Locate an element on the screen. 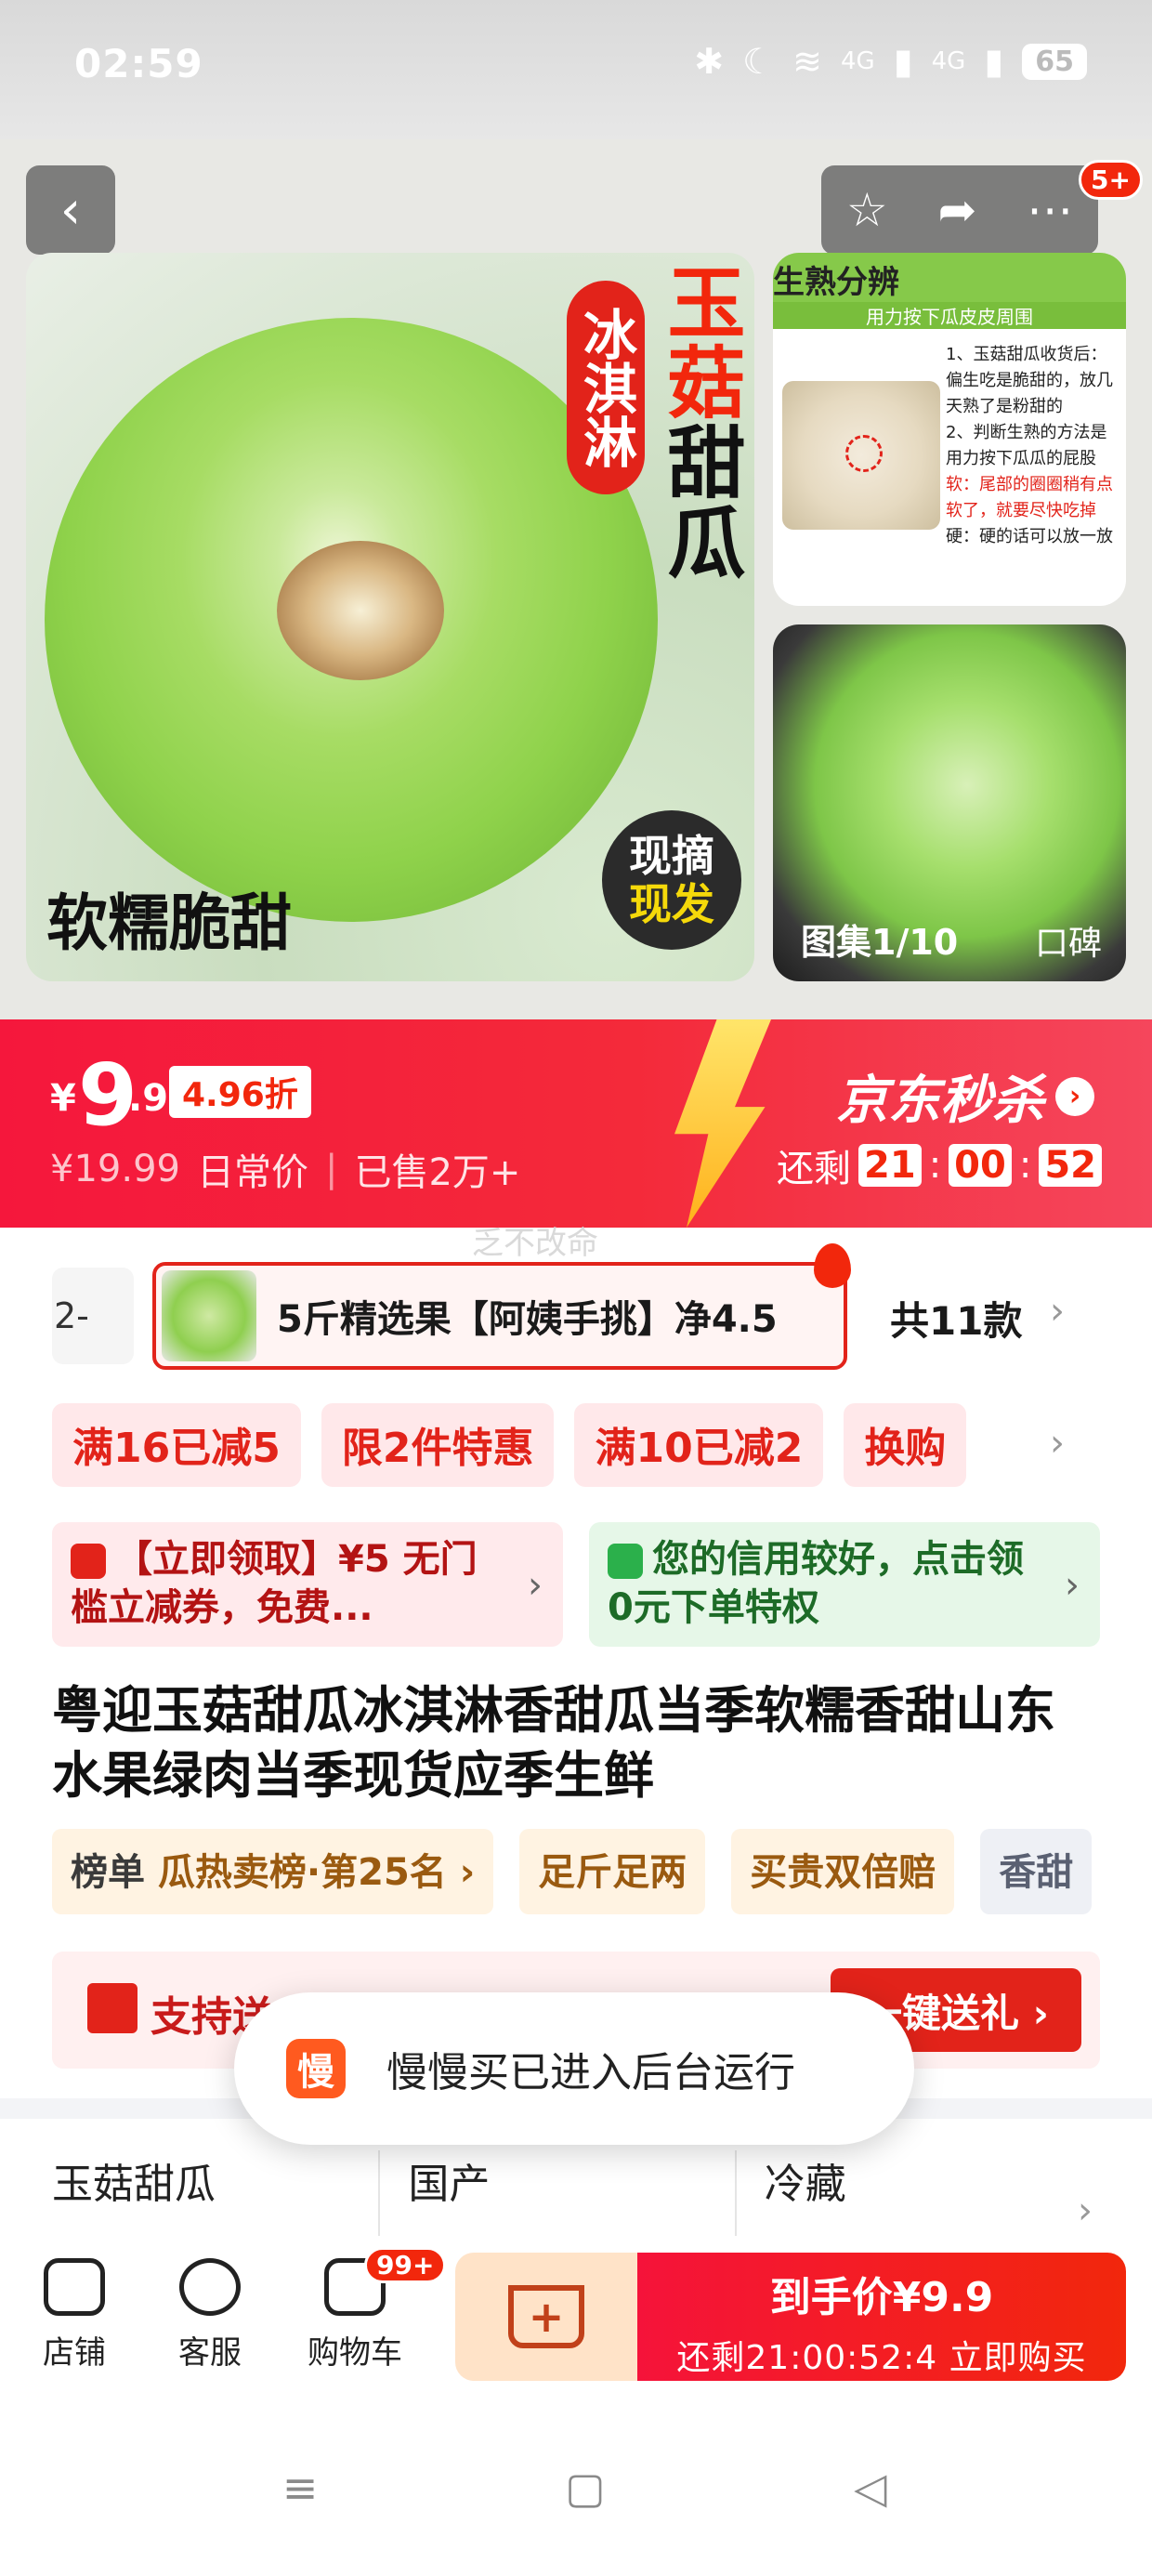  param-storage: 冷藏 贮存条件 is located at coordinates (827, 2202).